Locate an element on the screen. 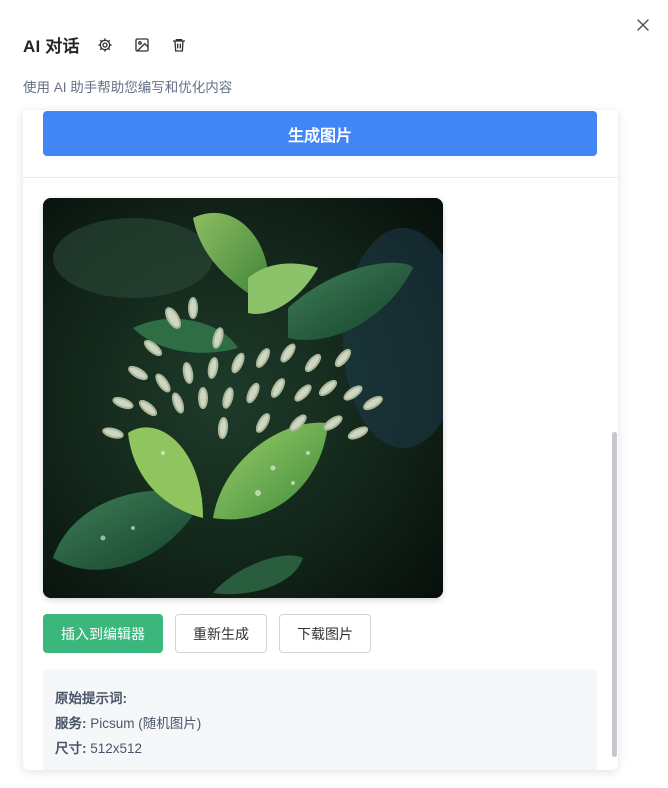 The image size is (668, 788). trash-icon is located at coordinates (178, 45).